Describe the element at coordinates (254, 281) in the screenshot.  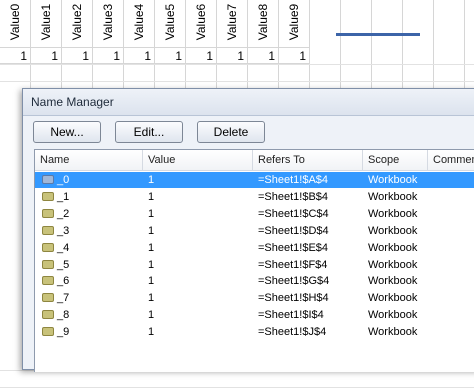
I see `name-row: _6 1 =Sheet1!$G$4 Workbook` at that location.